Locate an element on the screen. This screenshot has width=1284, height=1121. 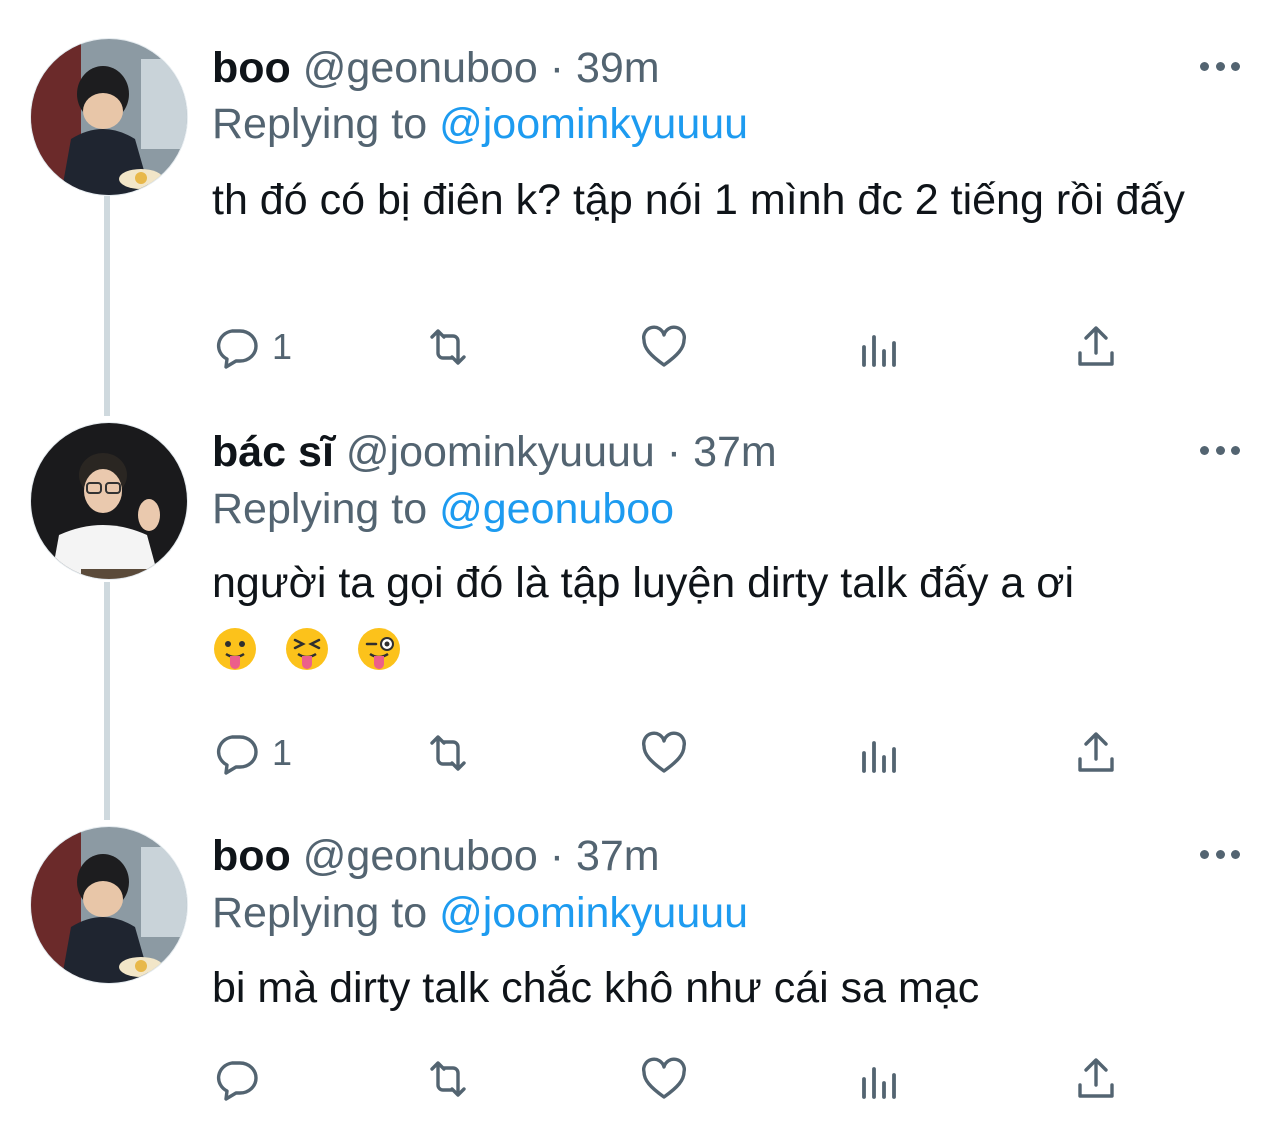
timestamp: 37m is located at coordinates (618, 856).